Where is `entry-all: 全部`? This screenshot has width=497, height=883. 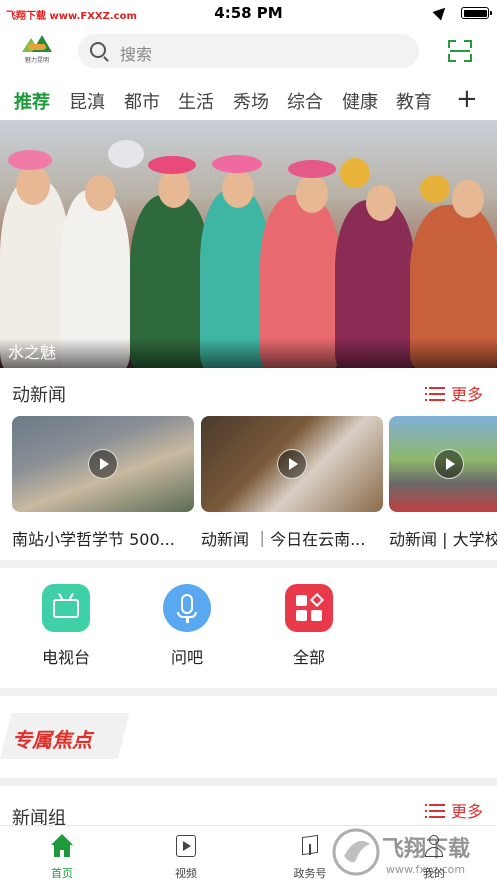 entry-all: 全部 is located at coordinates (309, 626).